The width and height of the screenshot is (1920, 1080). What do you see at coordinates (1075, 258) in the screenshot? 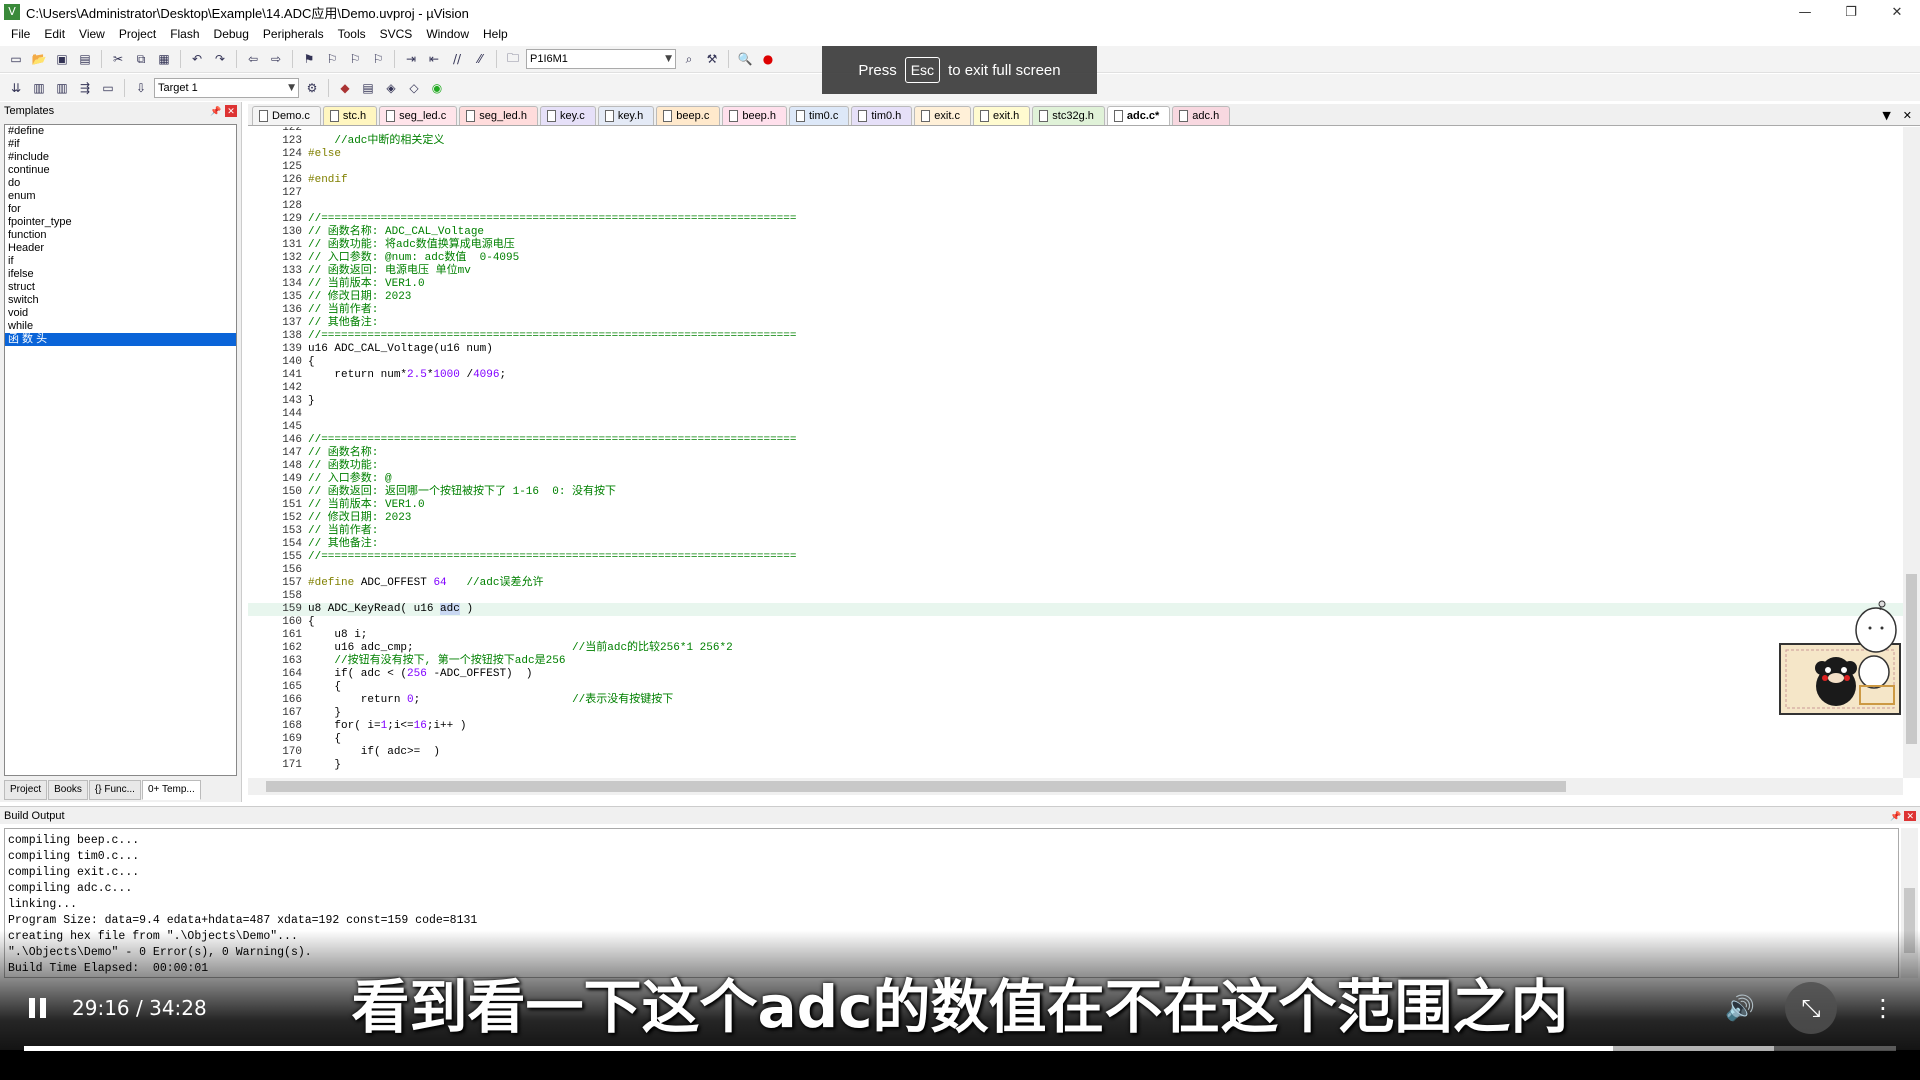
I see `code-line: 132 // 入口参数: @num: adc数值 0-4095` at bounding box center [1075, 258].